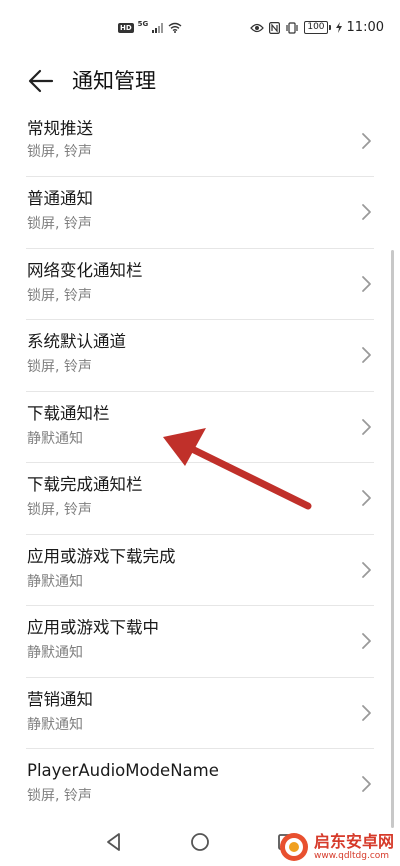  I want to click on watermark: 启东安卓网 www.qdltdg.com, so click(336, 847).